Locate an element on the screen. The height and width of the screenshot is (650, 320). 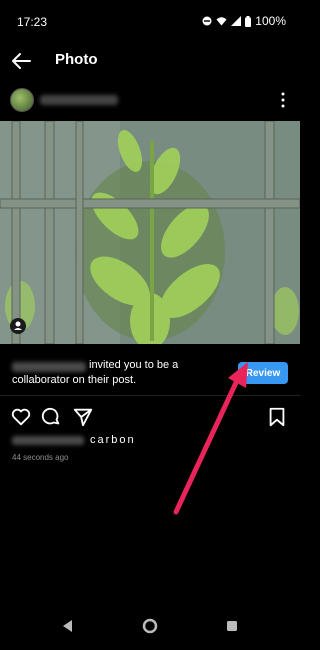
nav-back-icon is located at coordinates (68, 626).